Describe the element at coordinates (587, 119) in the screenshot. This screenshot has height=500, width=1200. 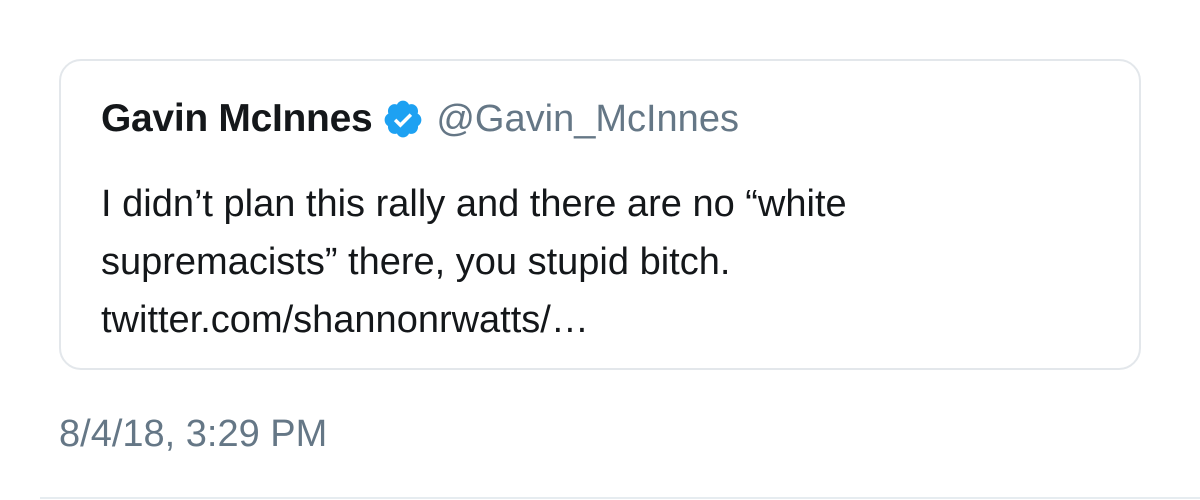
I see `author-handle: @Gavin_McInnes` at that location.